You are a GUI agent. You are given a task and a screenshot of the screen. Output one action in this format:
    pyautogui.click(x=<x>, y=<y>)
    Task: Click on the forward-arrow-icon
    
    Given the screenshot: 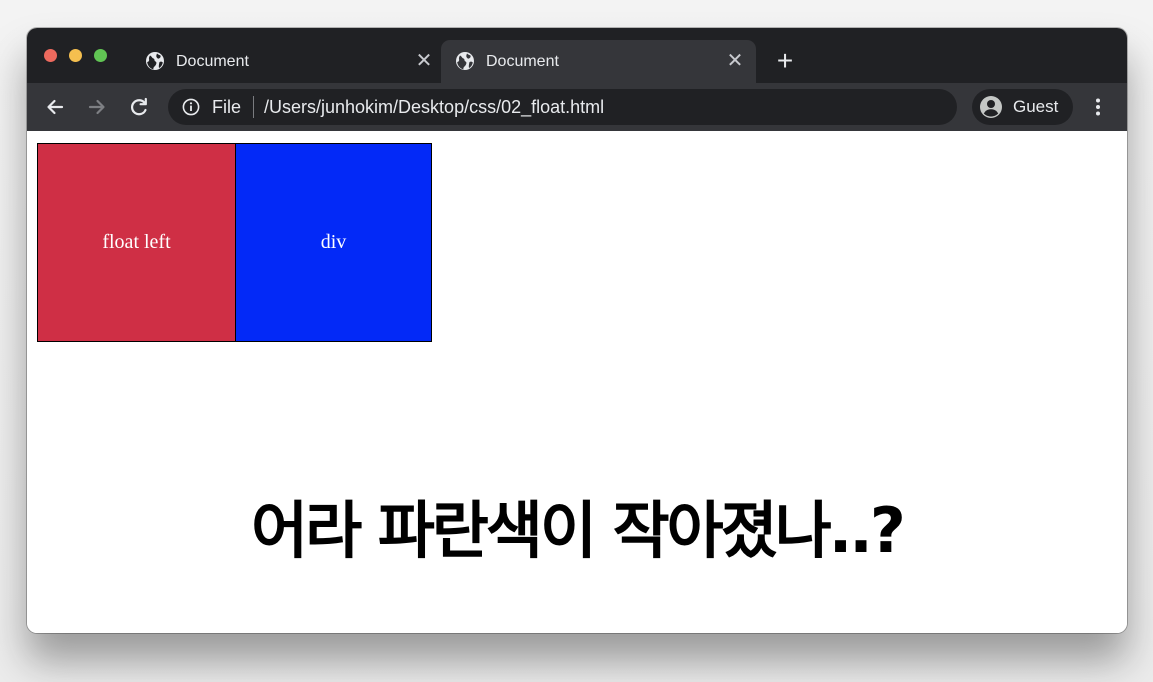 What is the action you would take?
    pyautogui.click(x=97, y=107)
    